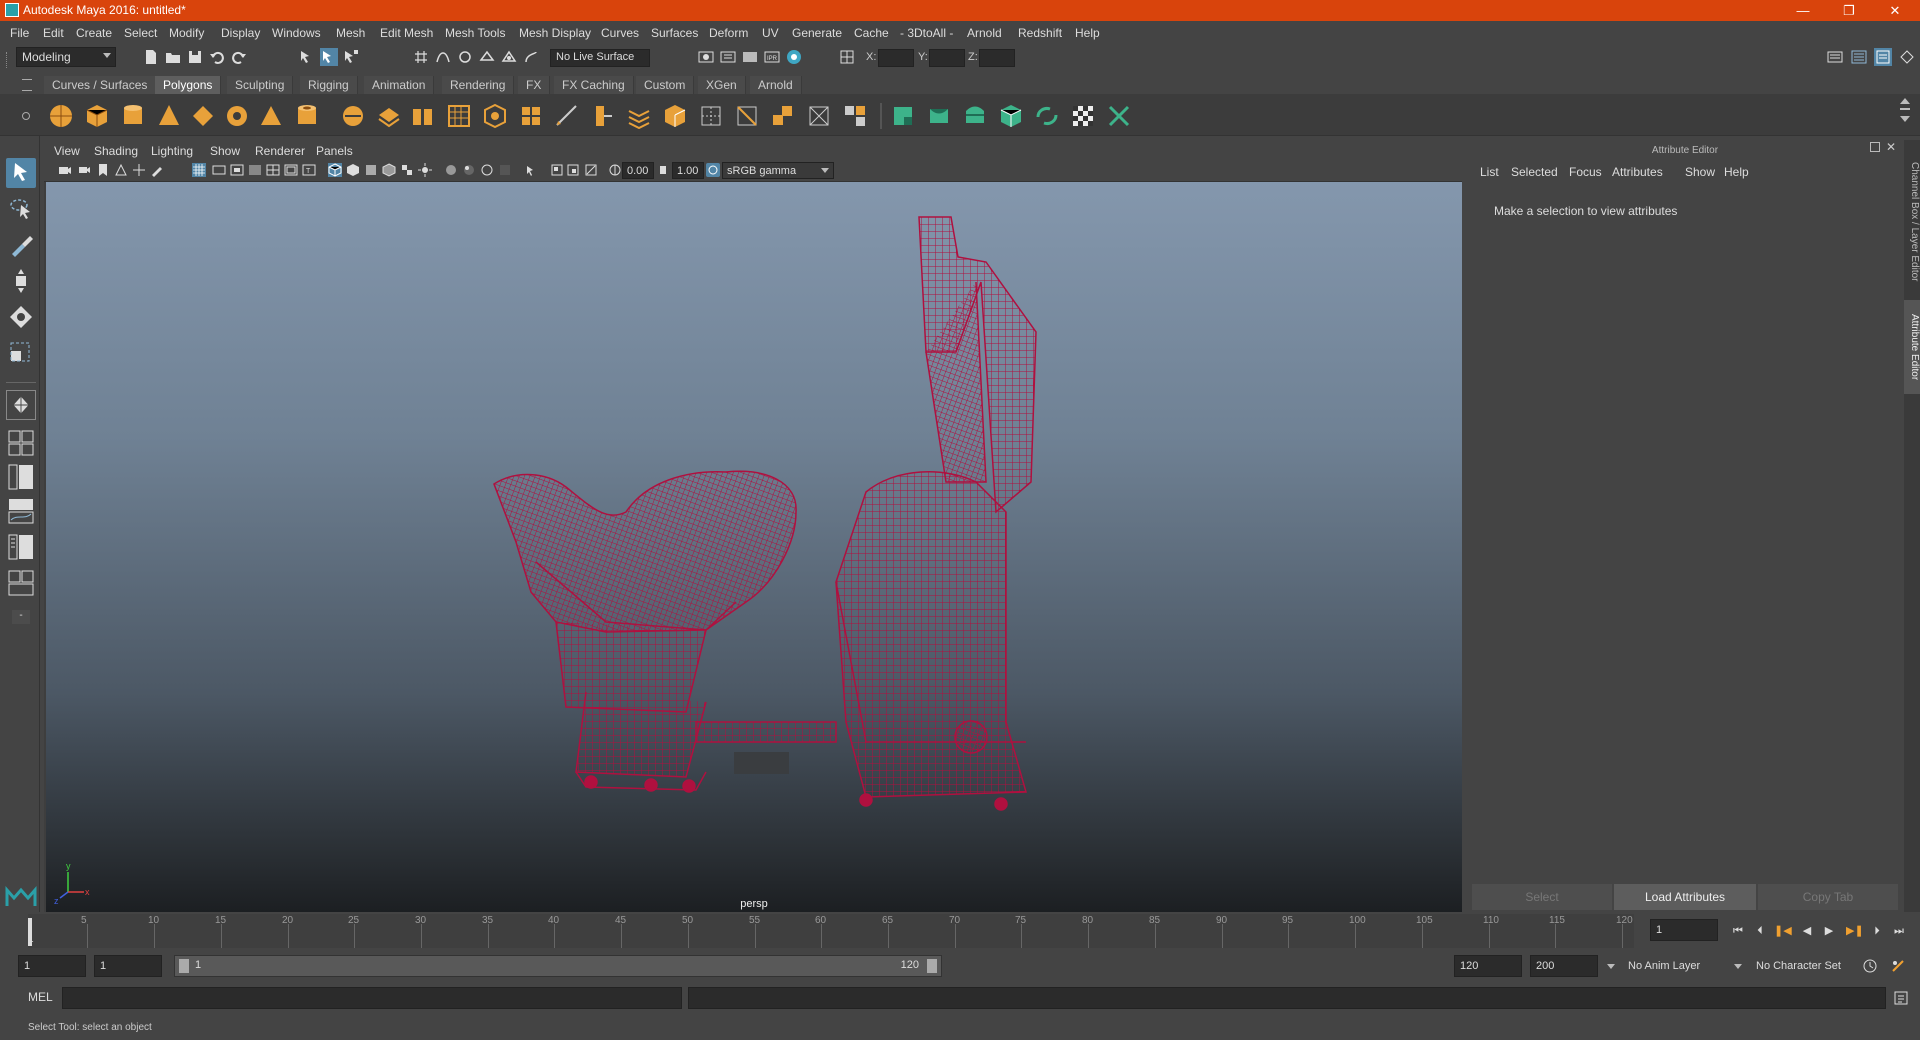 This screenshot has height=1040, width=1920. What do you see at coordinates (399, 85) in the screenshot?
I see `tab-animation: Animation` at bounding box center [399, 85].